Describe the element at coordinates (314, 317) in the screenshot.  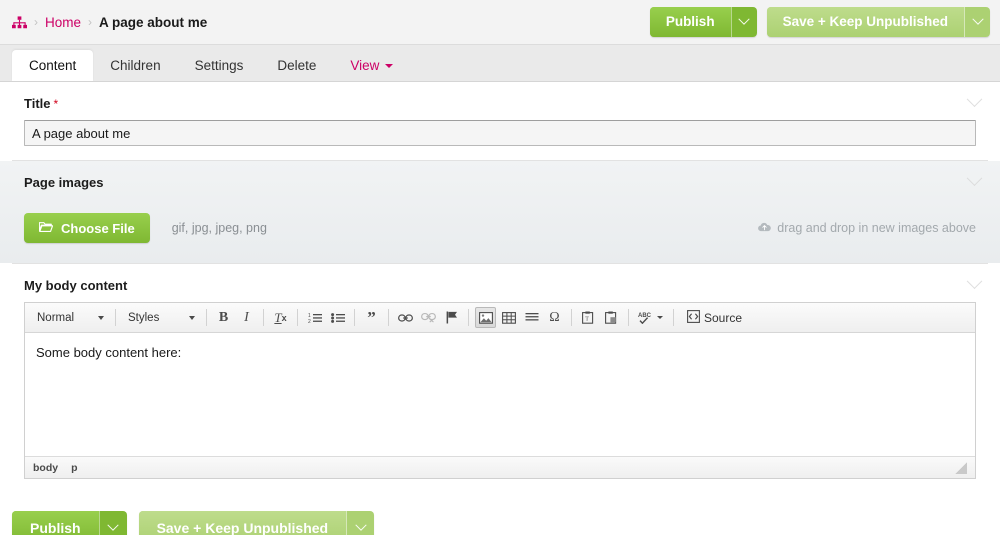
I see `numbered-list-icon: 1 2` at that location.